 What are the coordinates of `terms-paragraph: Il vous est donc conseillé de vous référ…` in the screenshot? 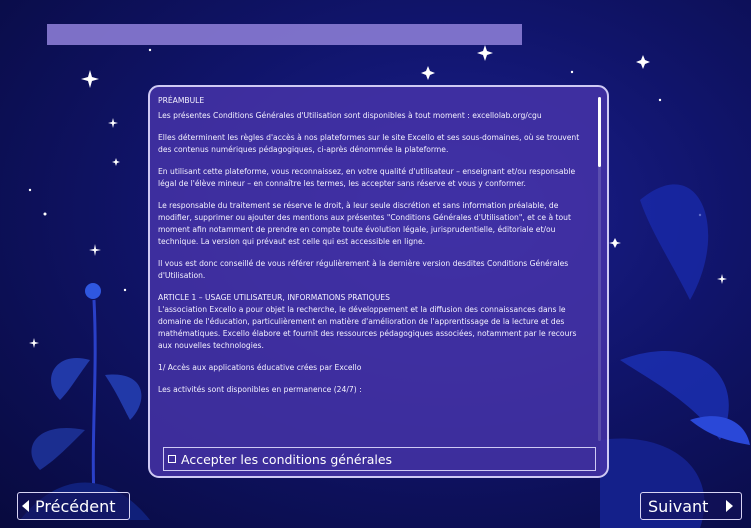 It's located at (363, 269).